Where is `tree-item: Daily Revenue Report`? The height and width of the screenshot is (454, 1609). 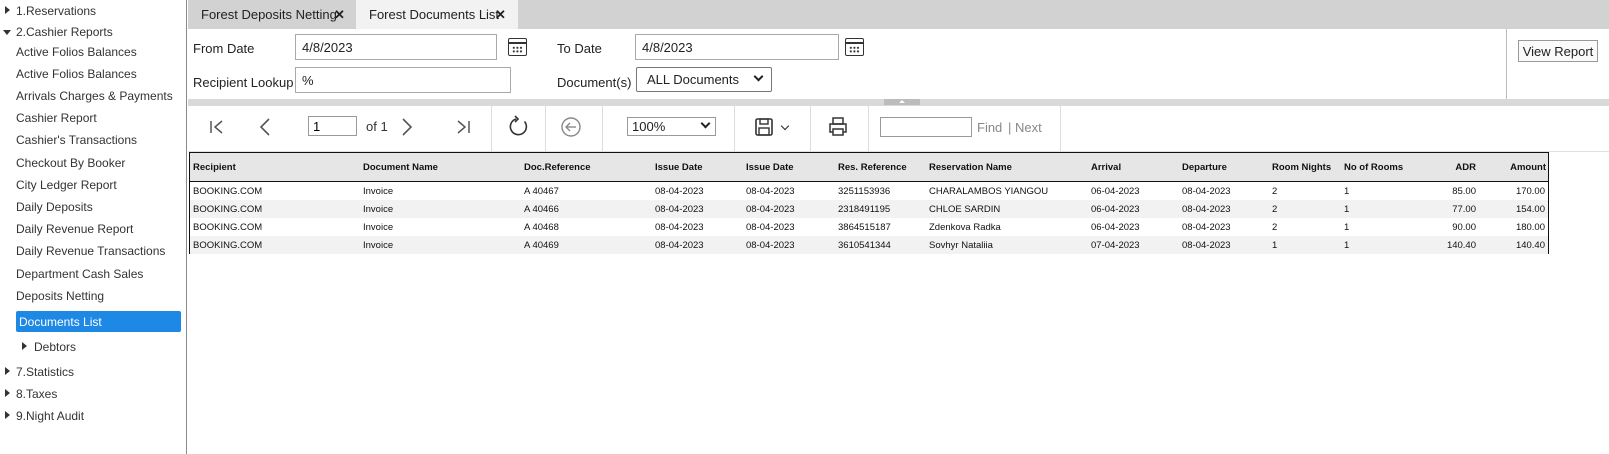
tree-item: Daily Revenue Report is located at coordinates (74, 229).